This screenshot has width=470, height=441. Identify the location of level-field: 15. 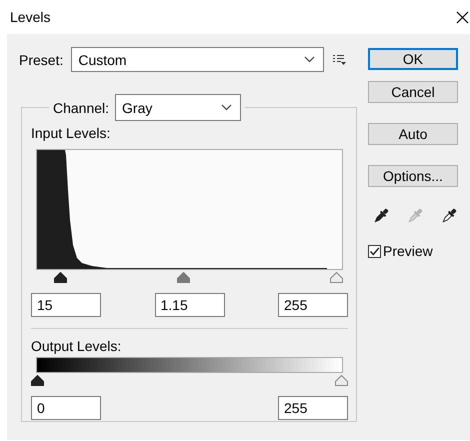
(66, 305).